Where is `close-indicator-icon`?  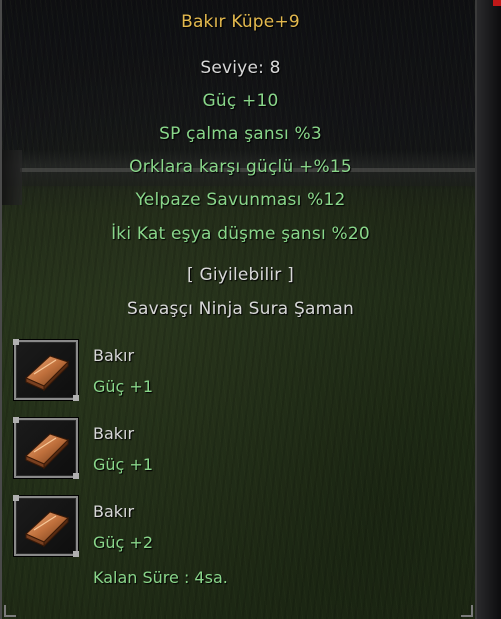 close-indicator-icon is located at coordinates (497, 3).